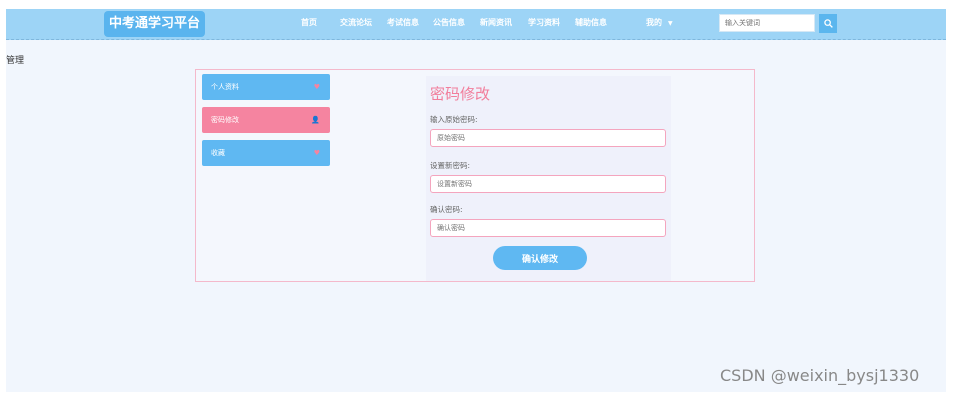  Describe the element at coordinates (540, 258) in the screenshot. I see `confirm-change-button: 确认修改` at that location.